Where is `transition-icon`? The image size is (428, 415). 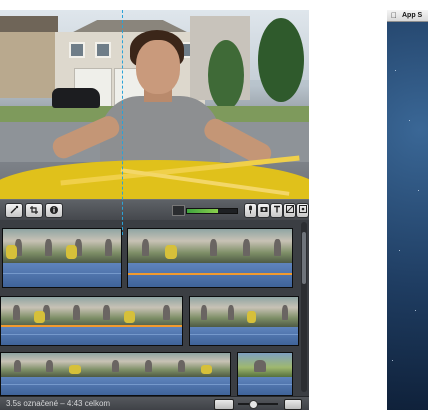 transition-icon is located at coordinates (289, 210).